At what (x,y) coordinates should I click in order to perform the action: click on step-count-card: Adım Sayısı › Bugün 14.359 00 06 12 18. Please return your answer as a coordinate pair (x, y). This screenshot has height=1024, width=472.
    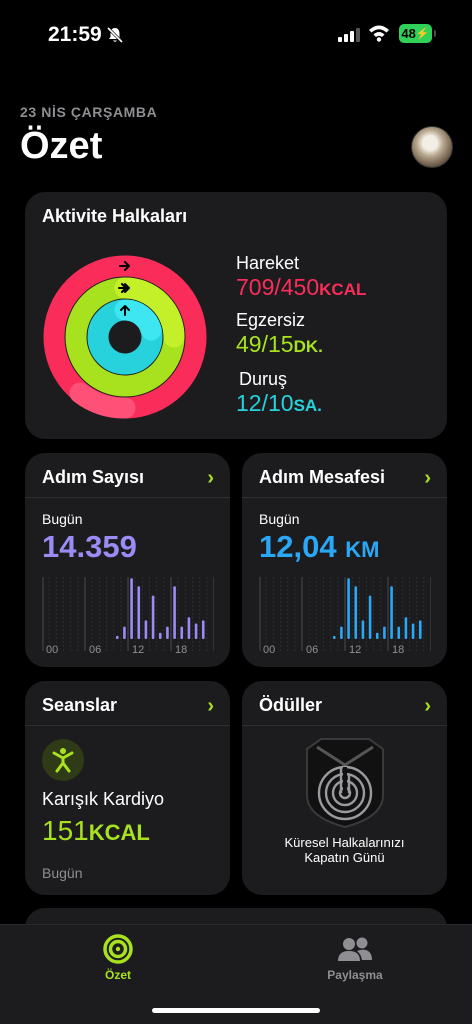
    Looking at the image, I should click on (127, 560).